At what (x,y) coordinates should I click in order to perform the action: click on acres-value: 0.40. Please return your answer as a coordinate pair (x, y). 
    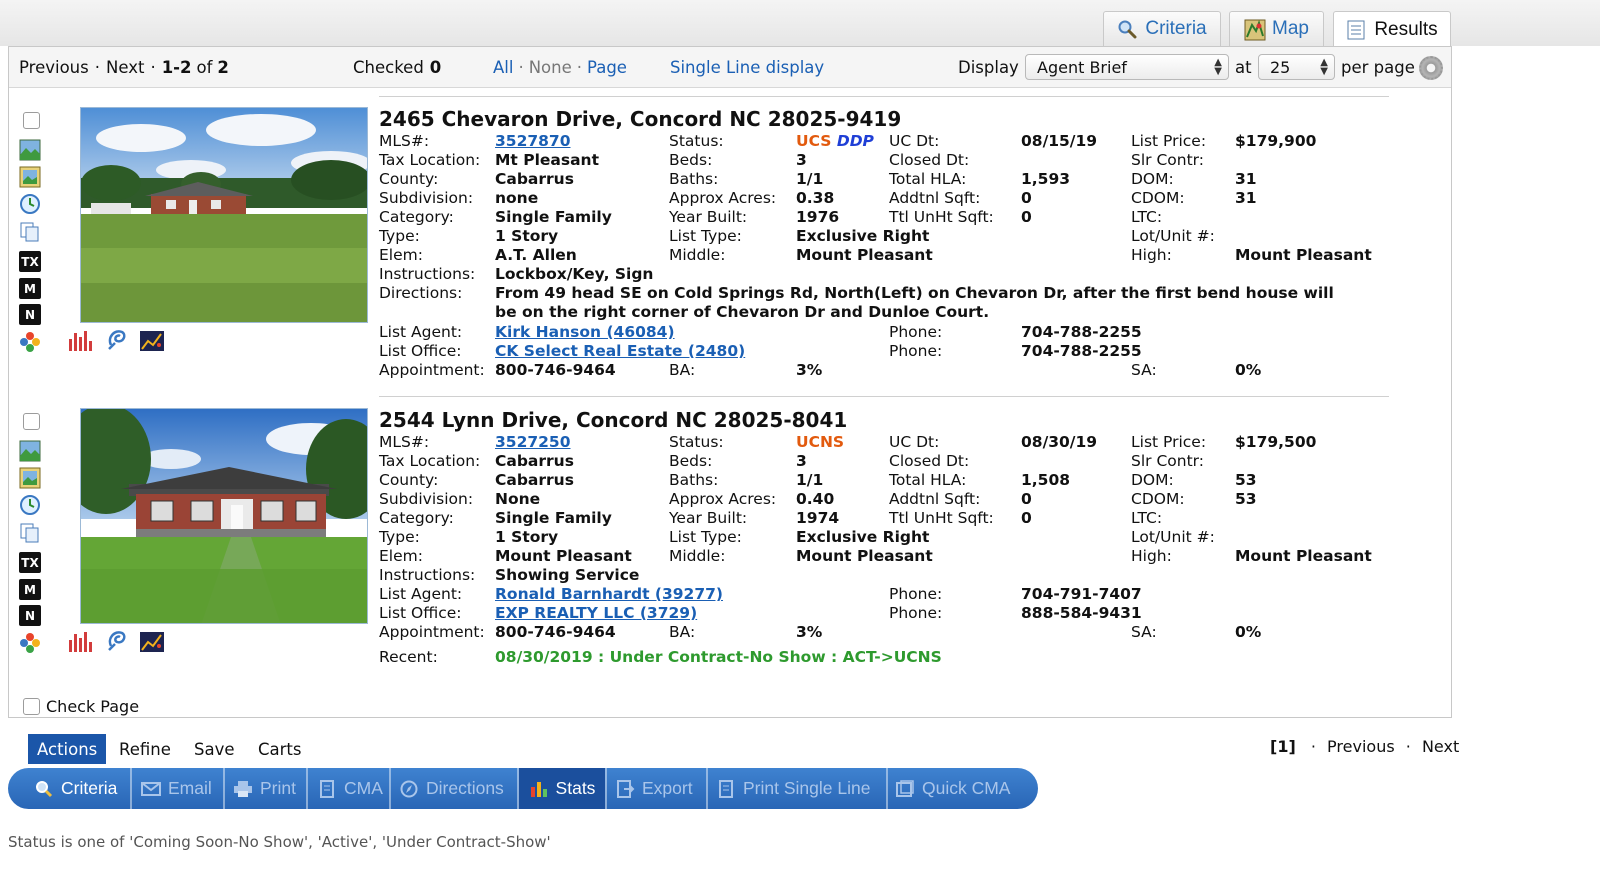
    Looking at the image, I should click on (815, 499).